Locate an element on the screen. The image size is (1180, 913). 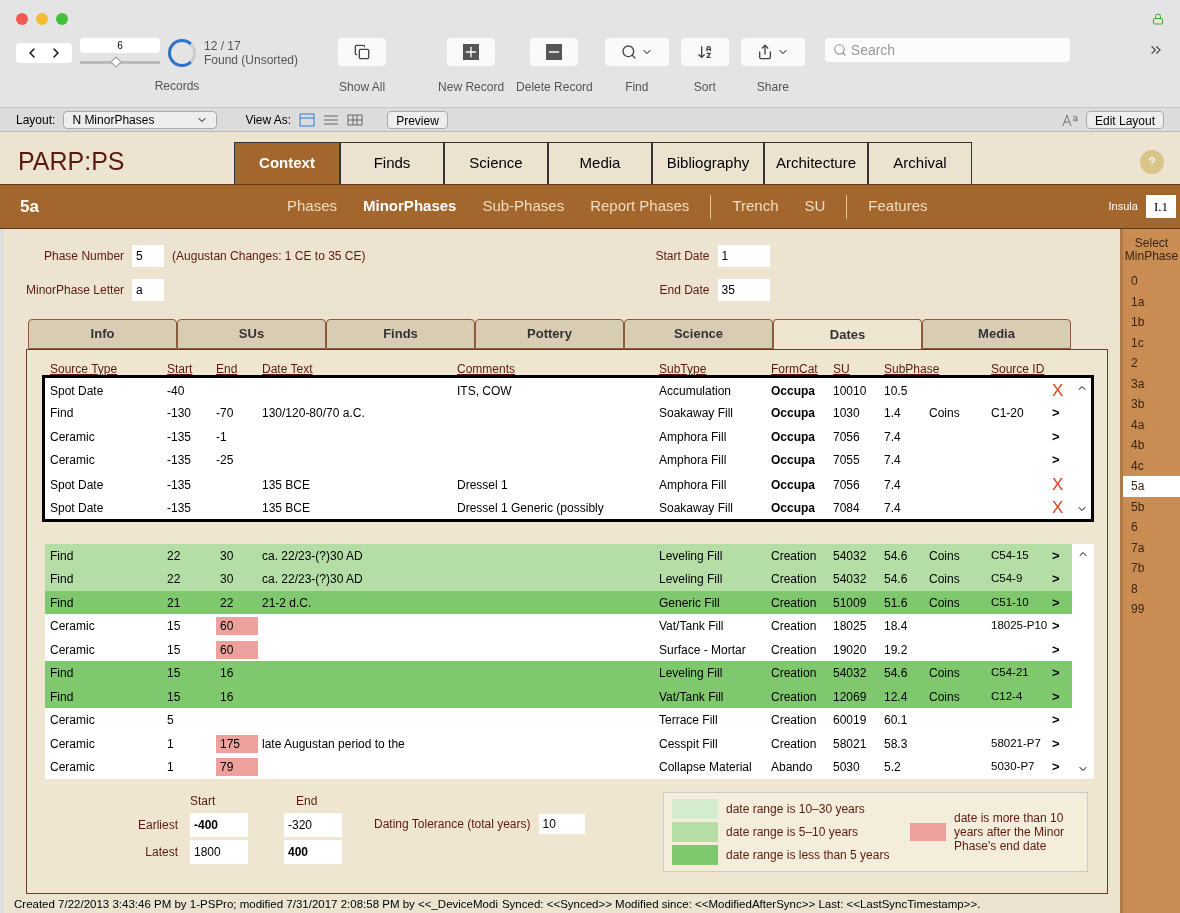
column-header: FormCat is located at coordinates (794, 368).